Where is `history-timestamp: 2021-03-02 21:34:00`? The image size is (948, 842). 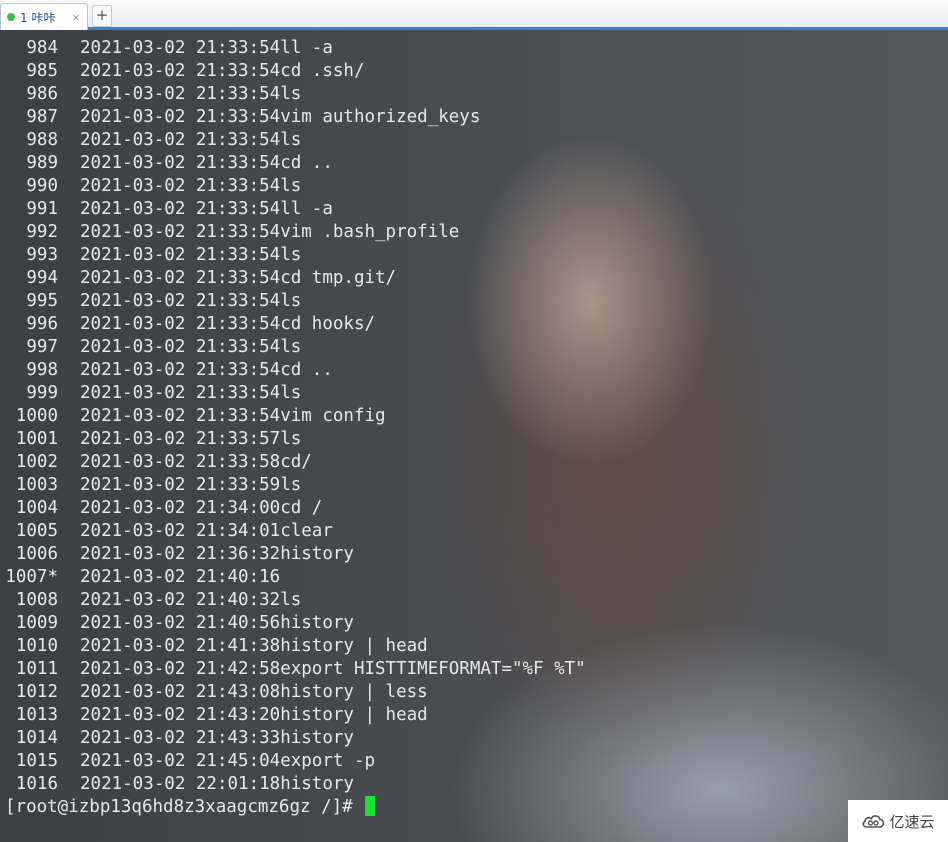 history-timestamp: 2021-03-02 21:34:00 is located at coordinates (180, 508).